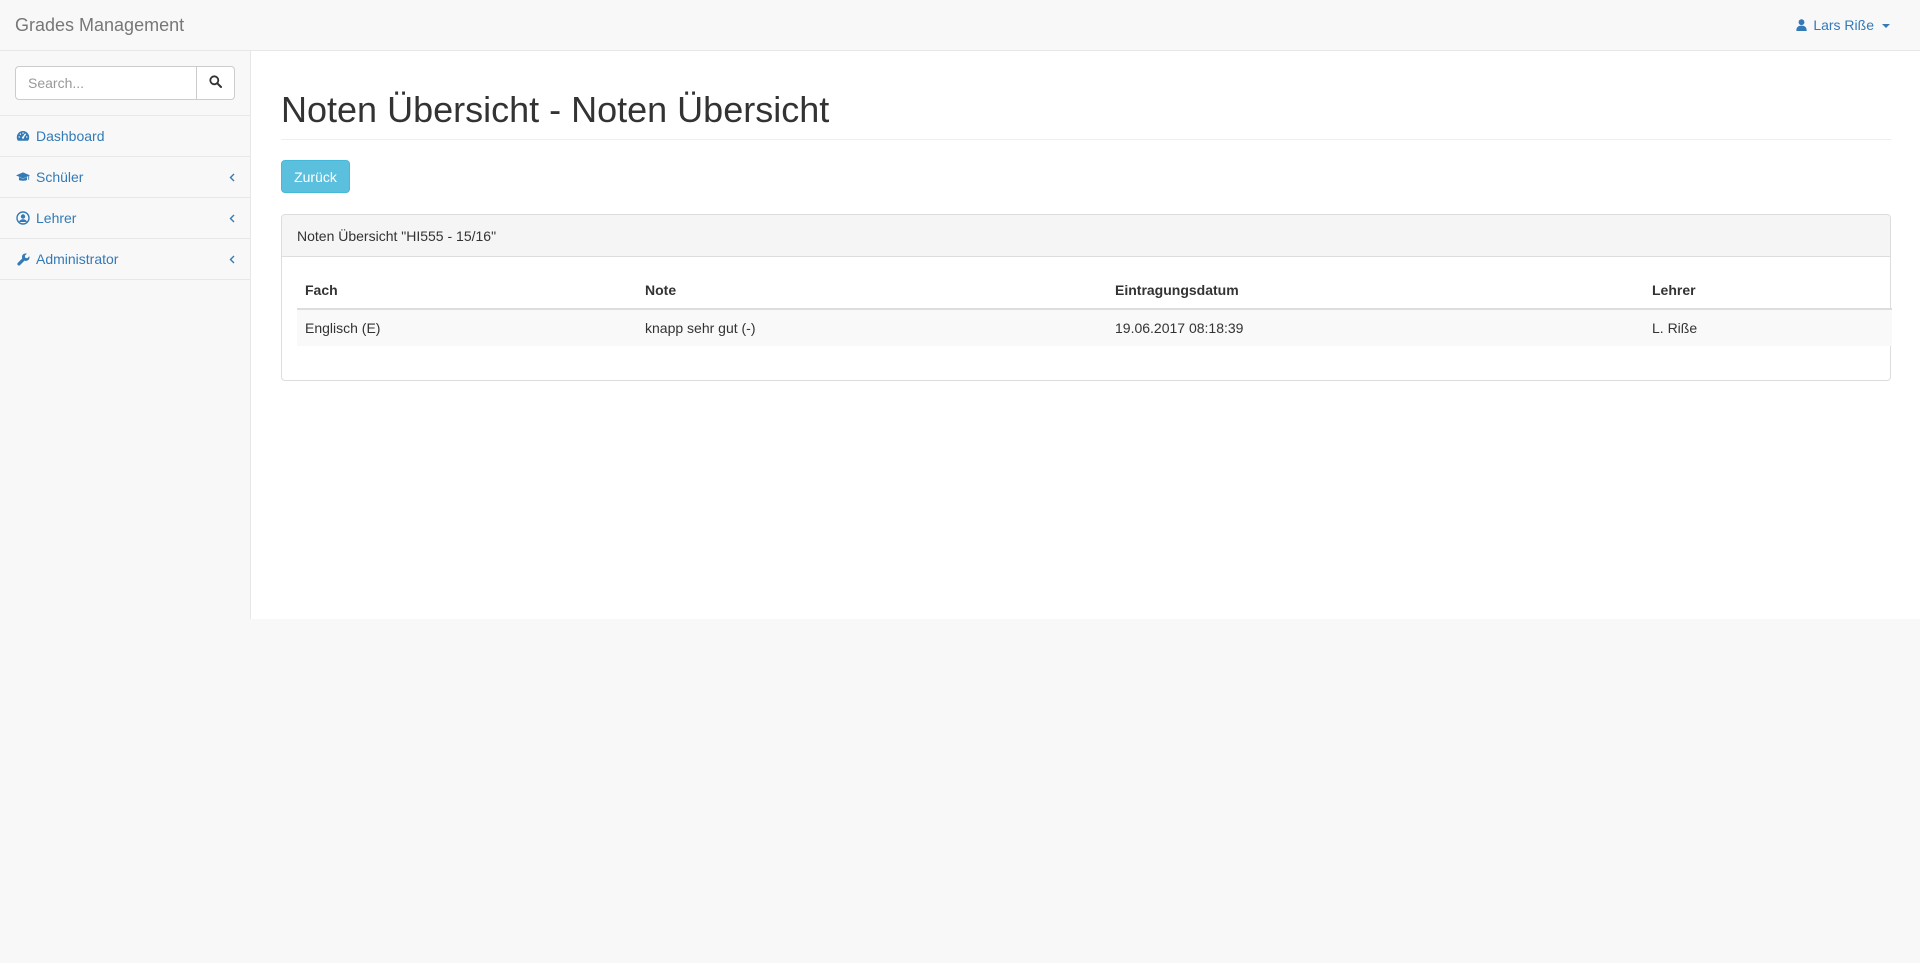 The image size is (1920, 963). Describe the element at coordinates (872, 291) in the screenshot. I see `column-header-note: Note` at that location.